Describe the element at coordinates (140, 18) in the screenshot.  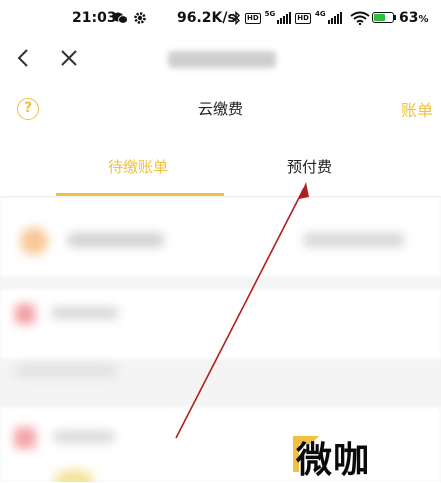
I see `gear-icon` at that location.